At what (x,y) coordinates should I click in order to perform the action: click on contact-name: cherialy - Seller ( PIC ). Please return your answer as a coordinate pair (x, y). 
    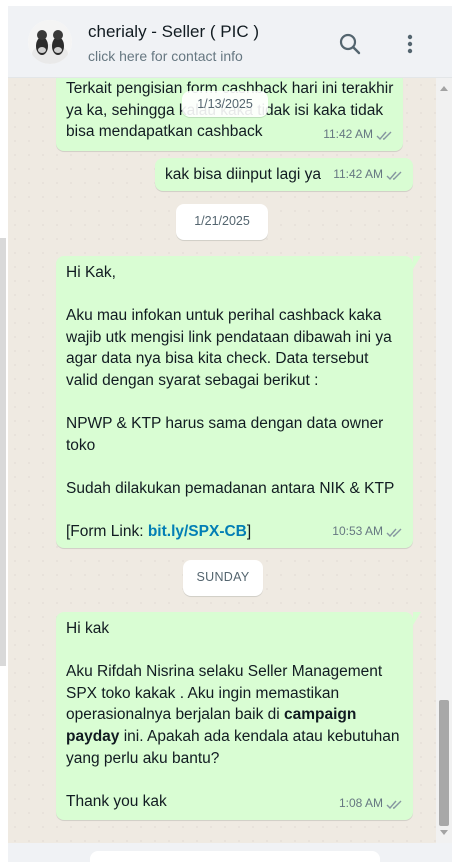
    Looking at the image, I should click on (173, 32).